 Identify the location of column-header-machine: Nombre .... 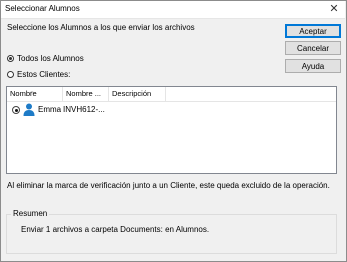
(86, 94).